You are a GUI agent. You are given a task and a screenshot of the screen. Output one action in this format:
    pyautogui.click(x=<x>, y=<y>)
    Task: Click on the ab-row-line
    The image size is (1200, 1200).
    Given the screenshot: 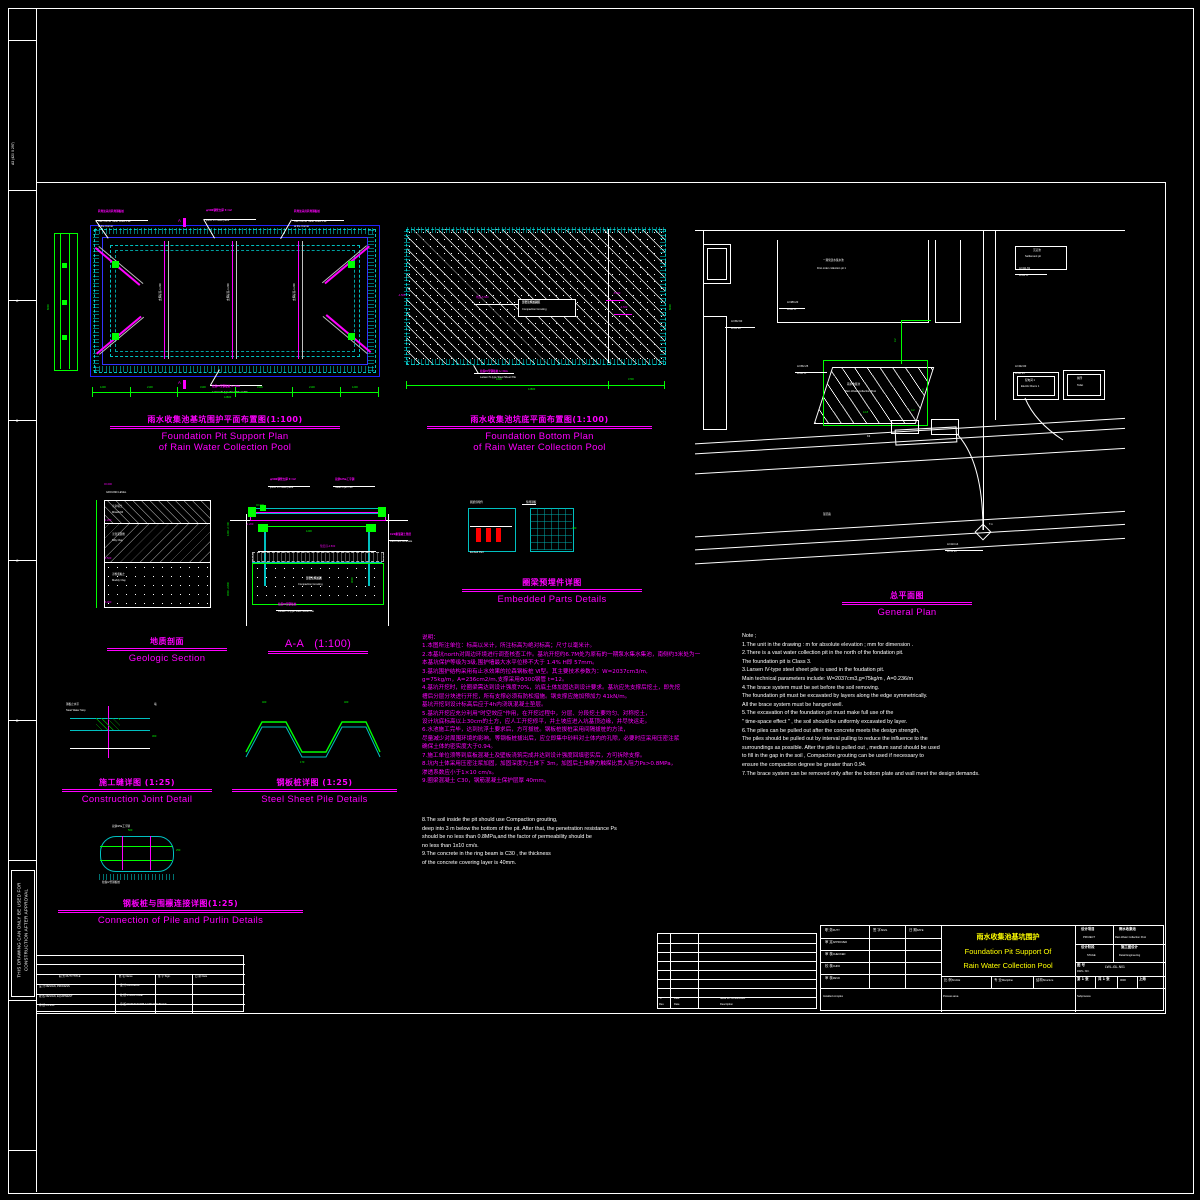 What is the action you would take?
    pyautogui.click(x=881, y=962)
    